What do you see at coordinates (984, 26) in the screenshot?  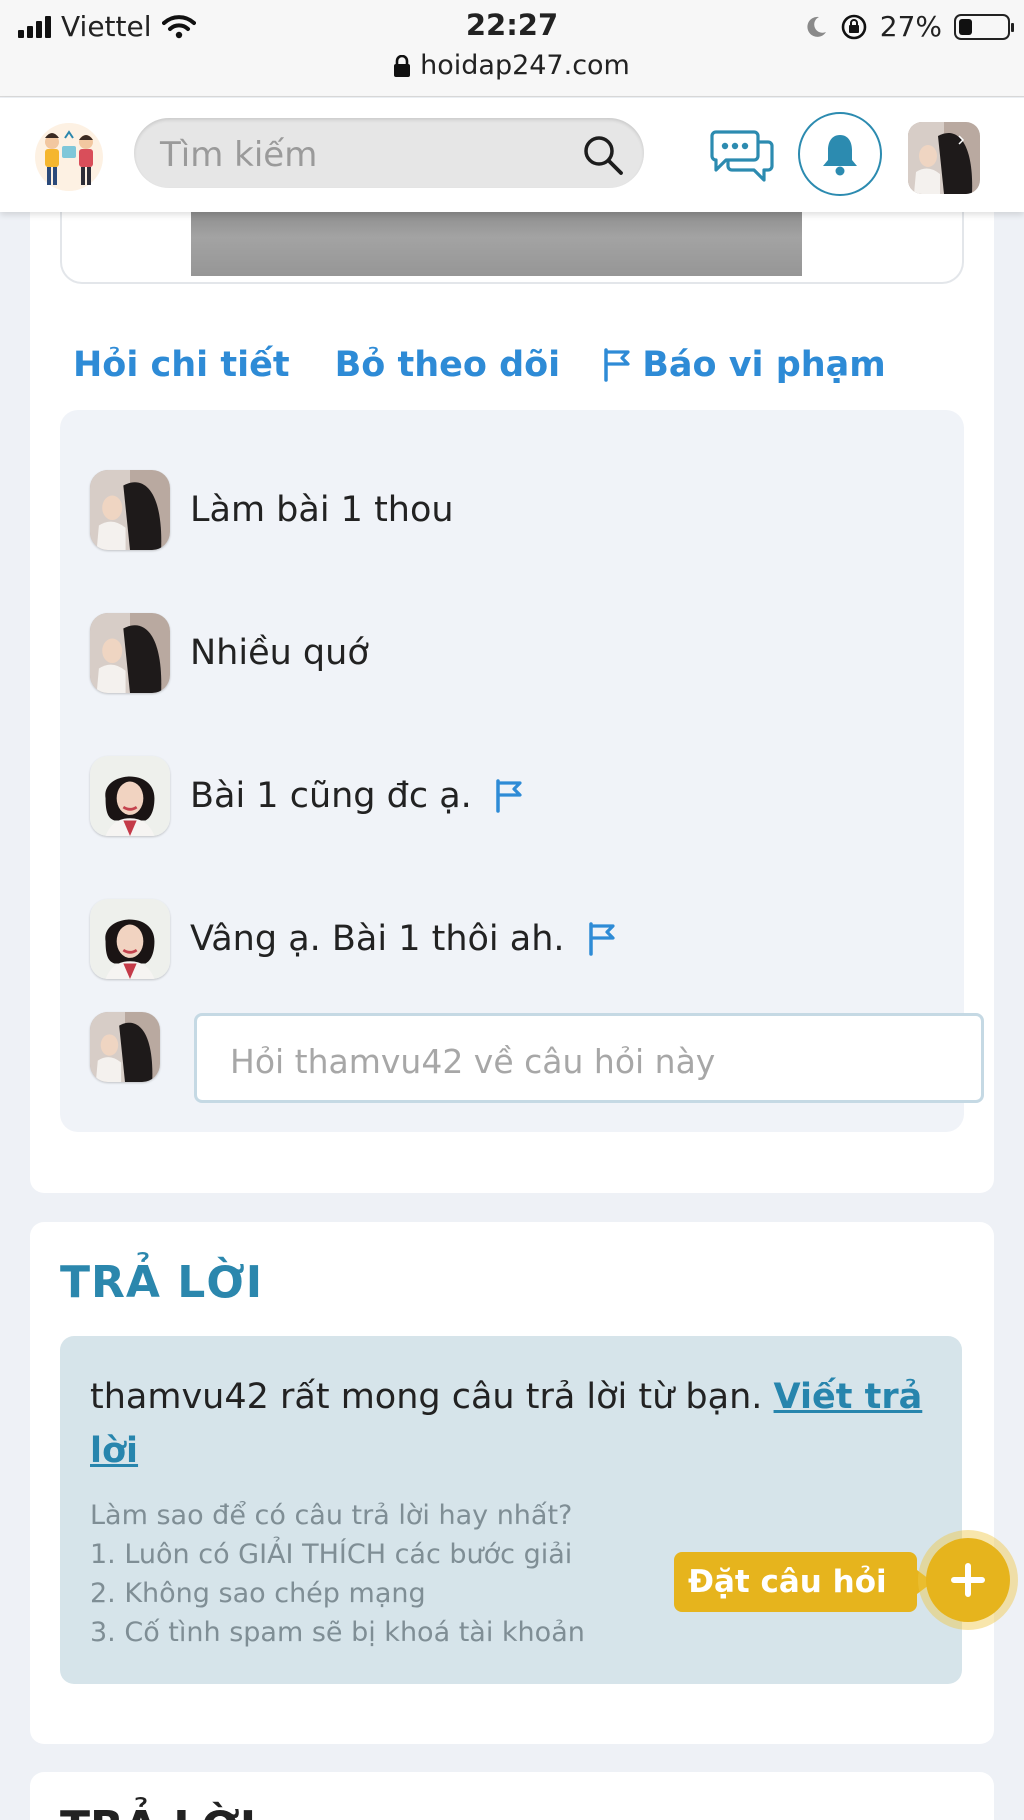 I see `battery-icon` at bounding box center [984, 26].